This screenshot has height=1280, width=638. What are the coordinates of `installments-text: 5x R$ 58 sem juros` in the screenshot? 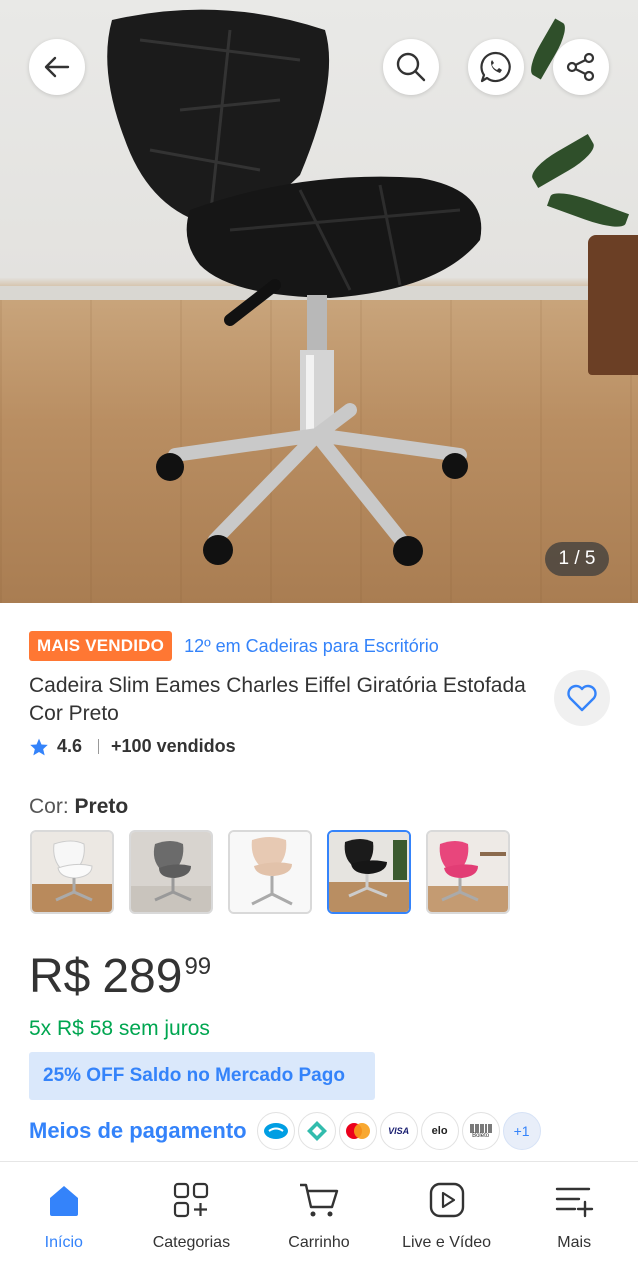 It's located at (119, 1028).